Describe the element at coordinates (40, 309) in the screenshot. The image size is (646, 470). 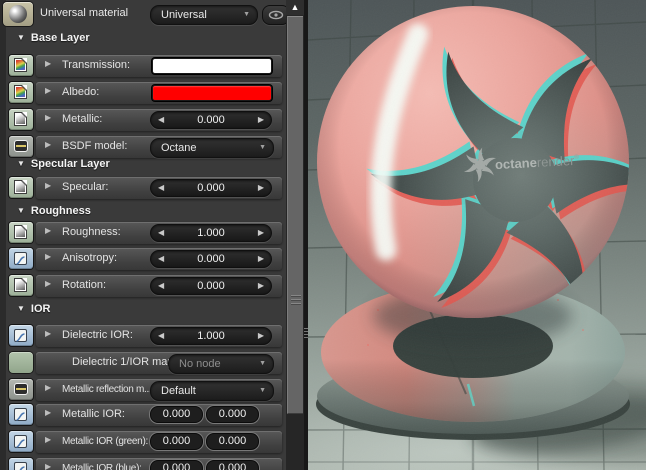
I see `section-title: IOR` at that location.